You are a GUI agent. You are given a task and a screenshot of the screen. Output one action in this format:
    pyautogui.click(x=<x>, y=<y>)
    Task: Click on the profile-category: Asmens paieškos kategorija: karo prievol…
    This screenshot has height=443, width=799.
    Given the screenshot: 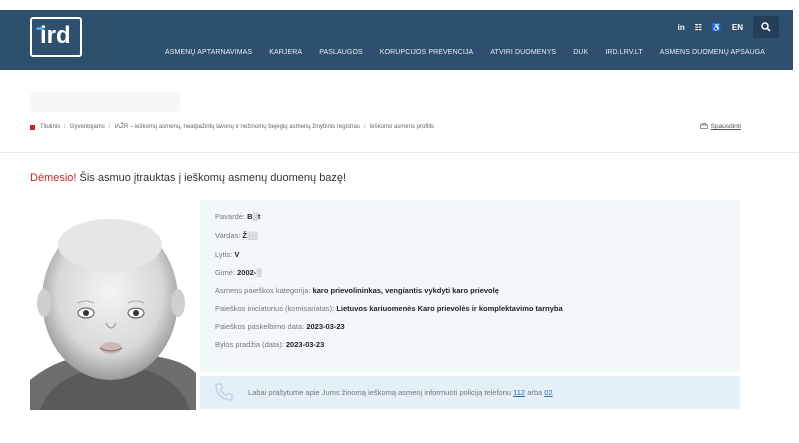 What is the action you would take?
    pyautogui.click(x=357, y=290)
    